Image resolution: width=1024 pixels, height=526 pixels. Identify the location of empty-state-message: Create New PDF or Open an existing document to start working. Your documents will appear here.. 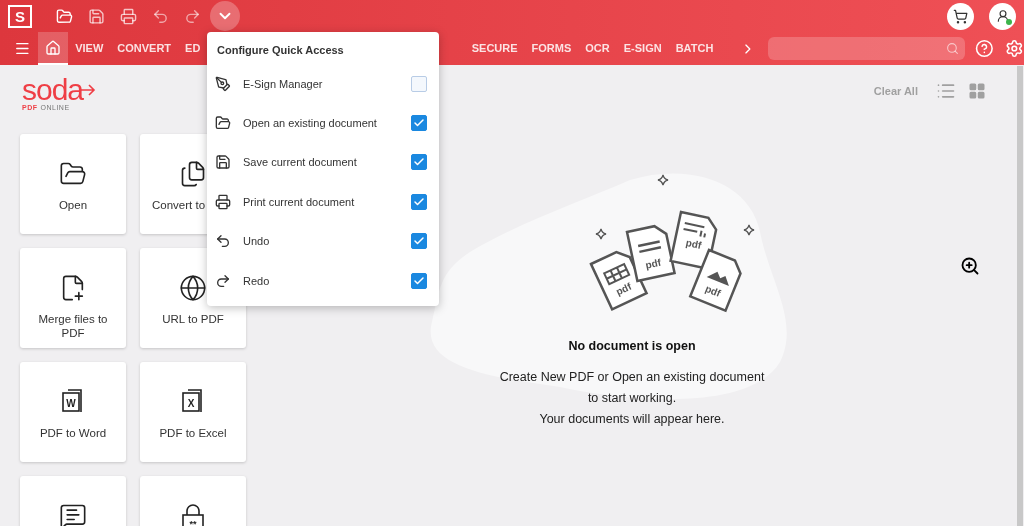
(632, 398).